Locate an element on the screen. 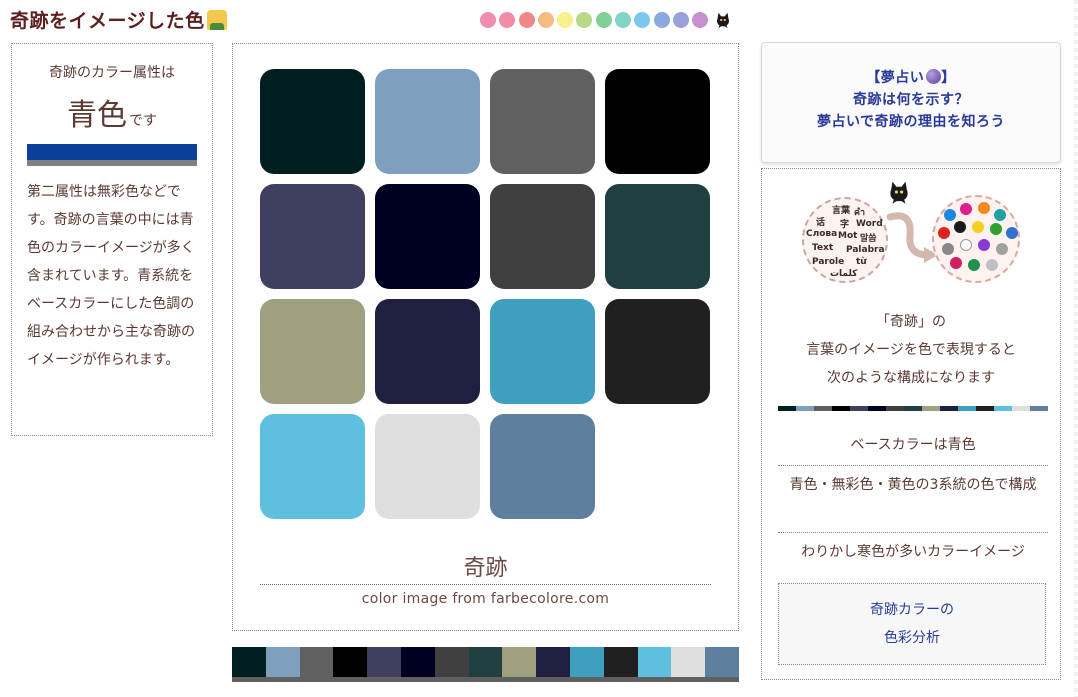 The image size is (1078, 697). illustration-word: 话 is located at coordinates (821, 223).